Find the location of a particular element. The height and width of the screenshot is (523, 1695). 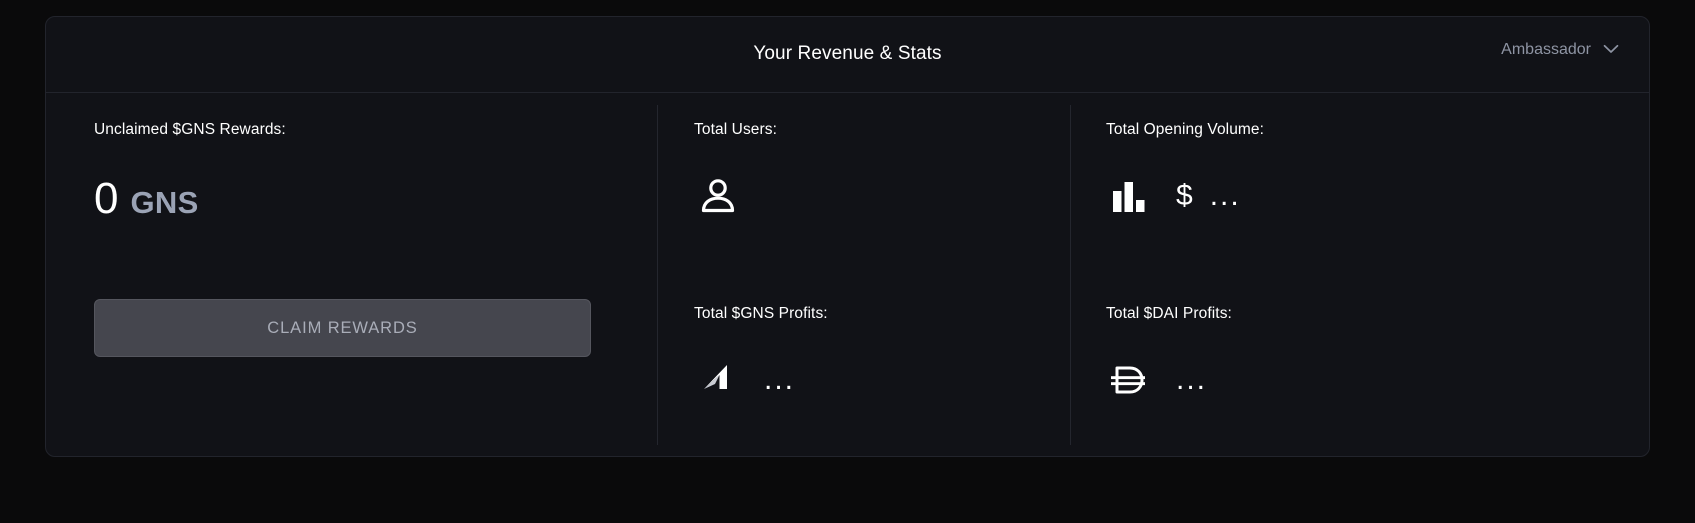

gains-network-logo-icon is located at coordinates (716, 380).